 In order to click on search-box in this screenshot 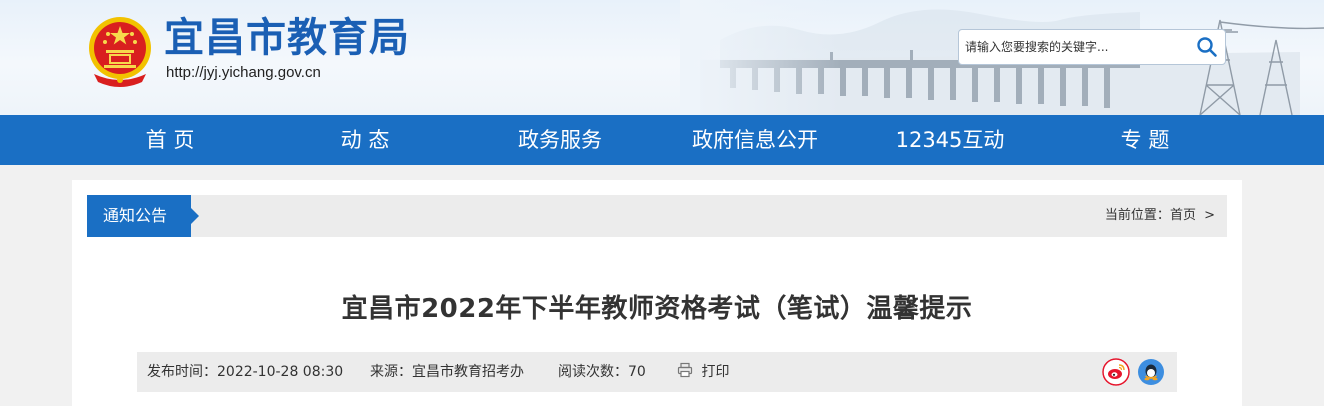, I will do `click(1092, 47)`.